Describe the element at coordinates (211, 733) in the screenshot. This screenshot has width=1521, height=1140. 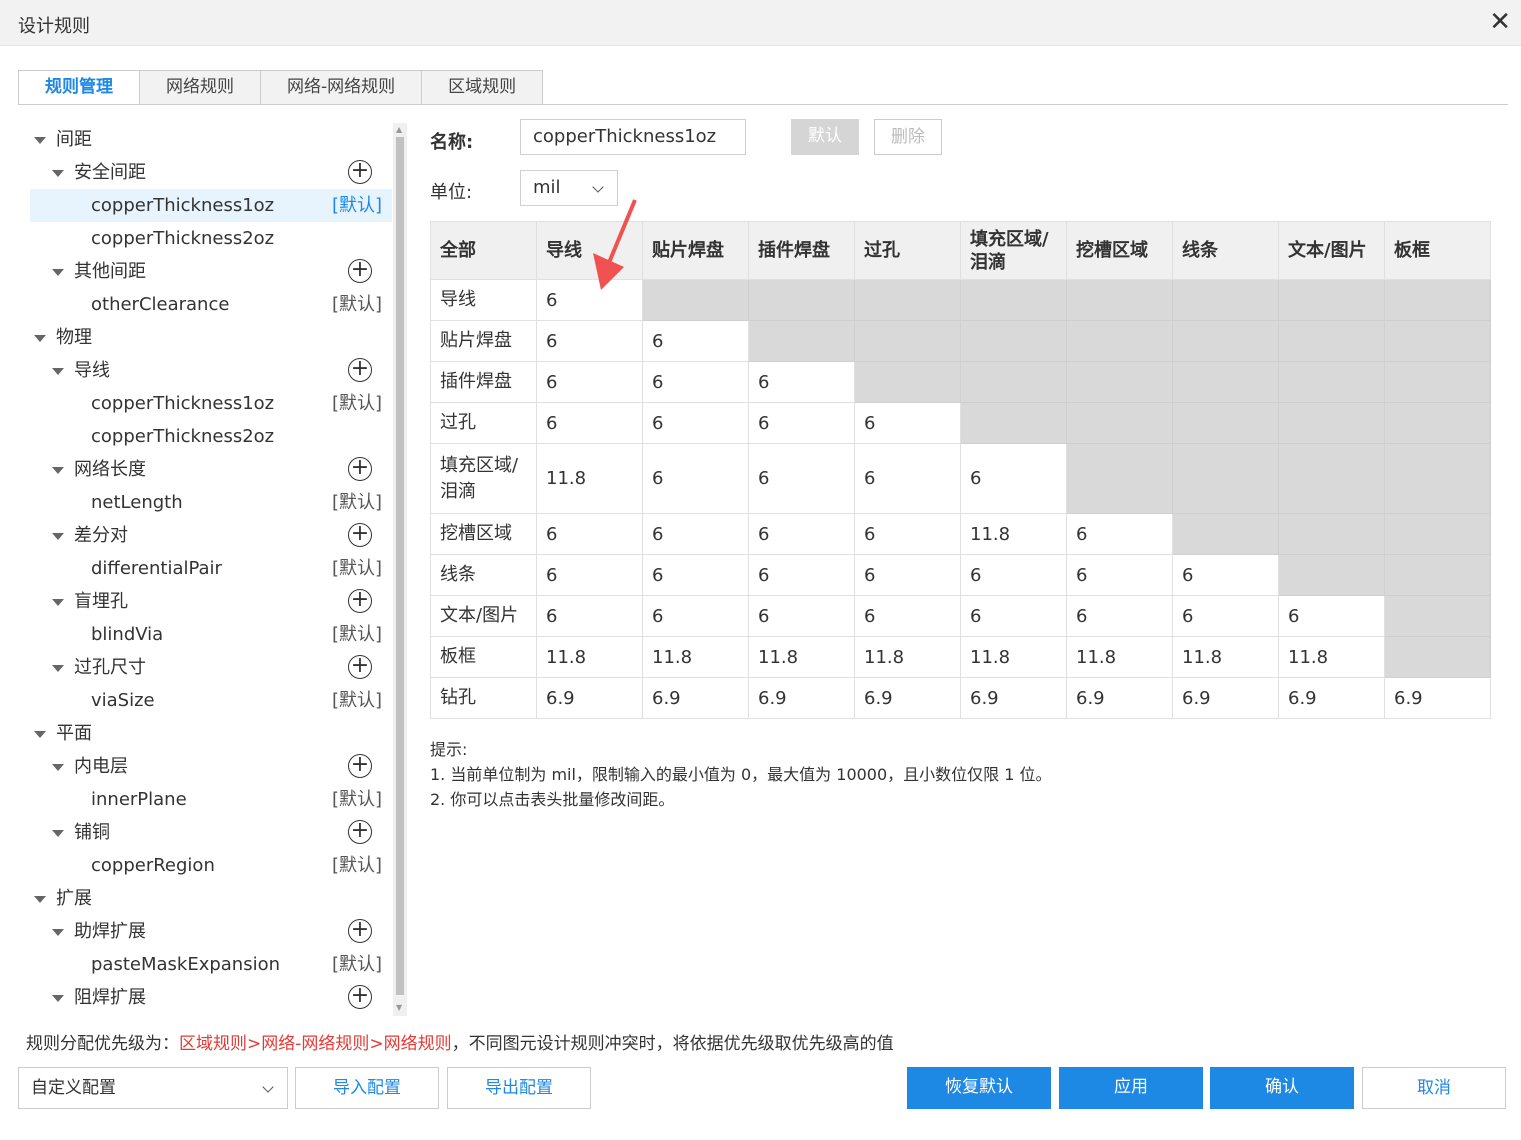
I see `tree-node: 平面` at that location.